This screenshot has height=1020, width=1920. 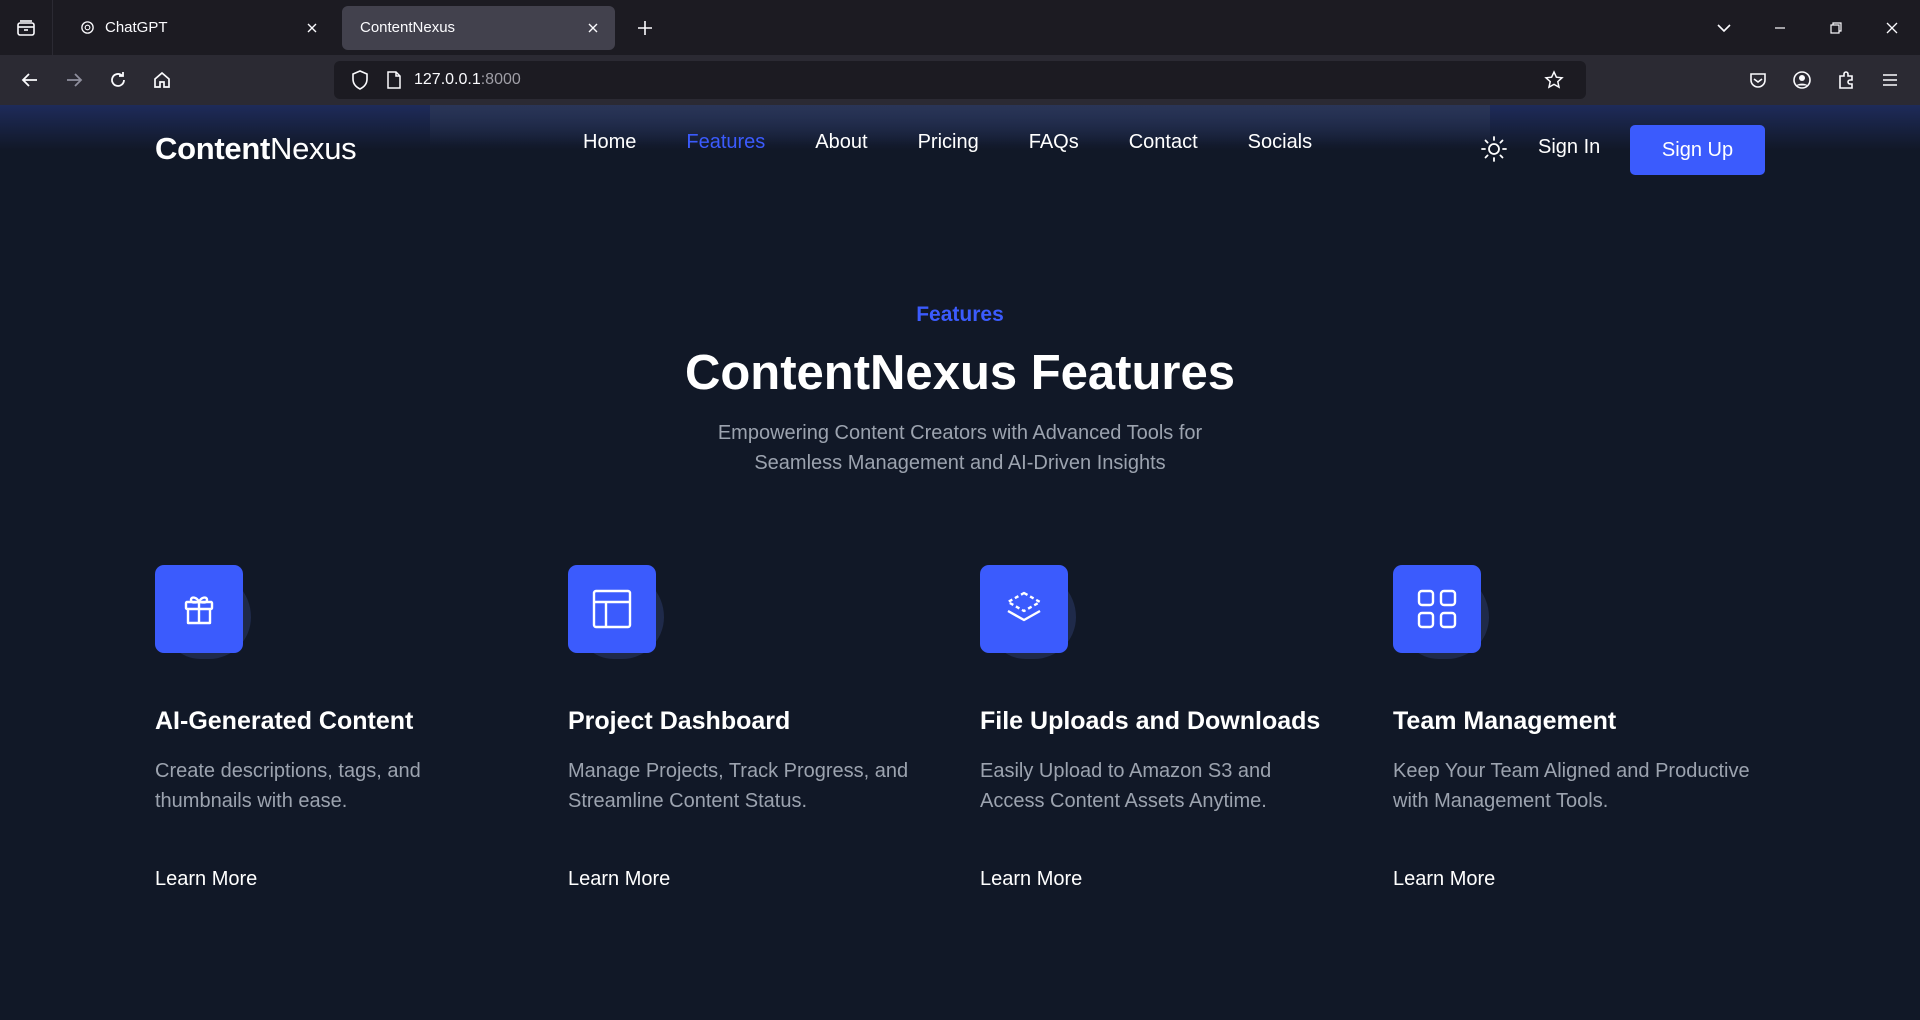 I want to click on tab-chatgpt: ChatGPT, so click(x=197, y=28).